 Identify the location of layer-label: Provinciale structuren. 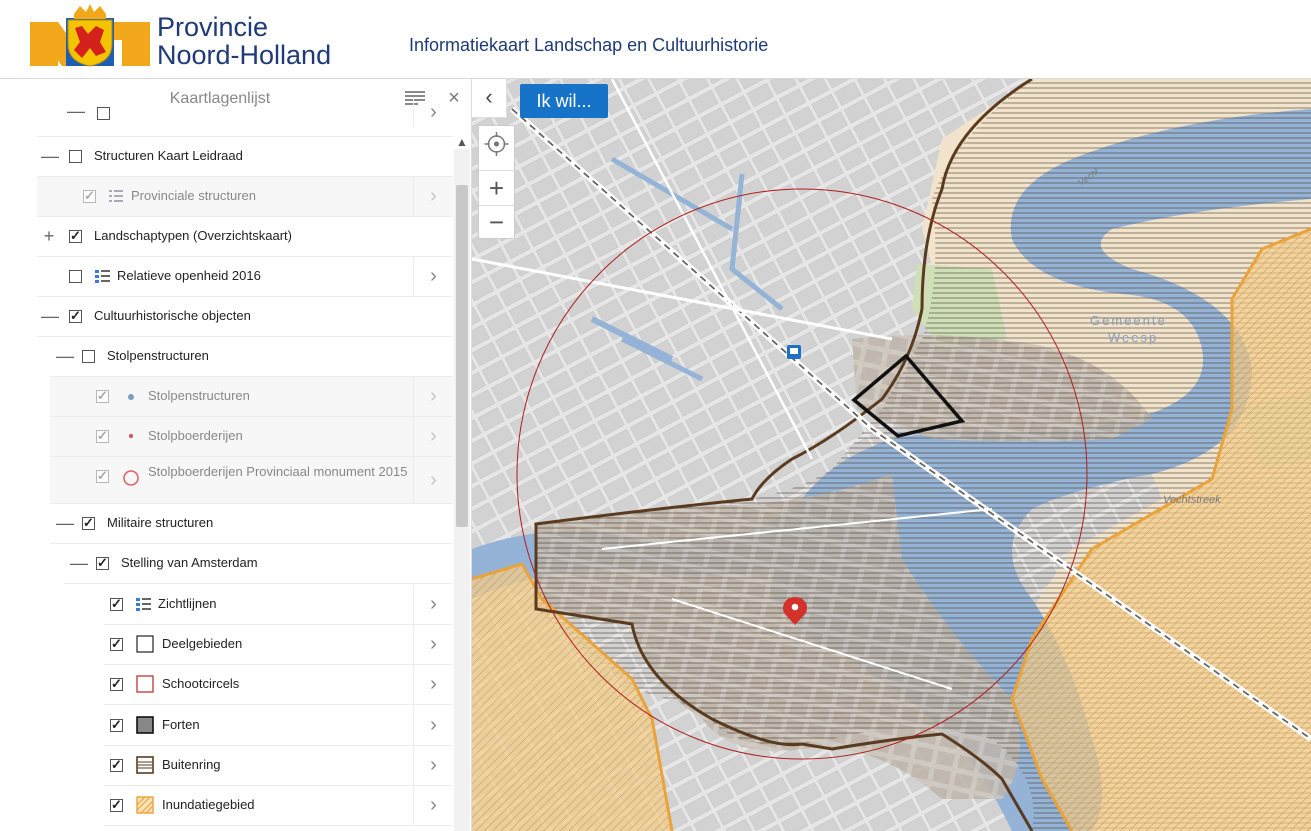
(193, 195).